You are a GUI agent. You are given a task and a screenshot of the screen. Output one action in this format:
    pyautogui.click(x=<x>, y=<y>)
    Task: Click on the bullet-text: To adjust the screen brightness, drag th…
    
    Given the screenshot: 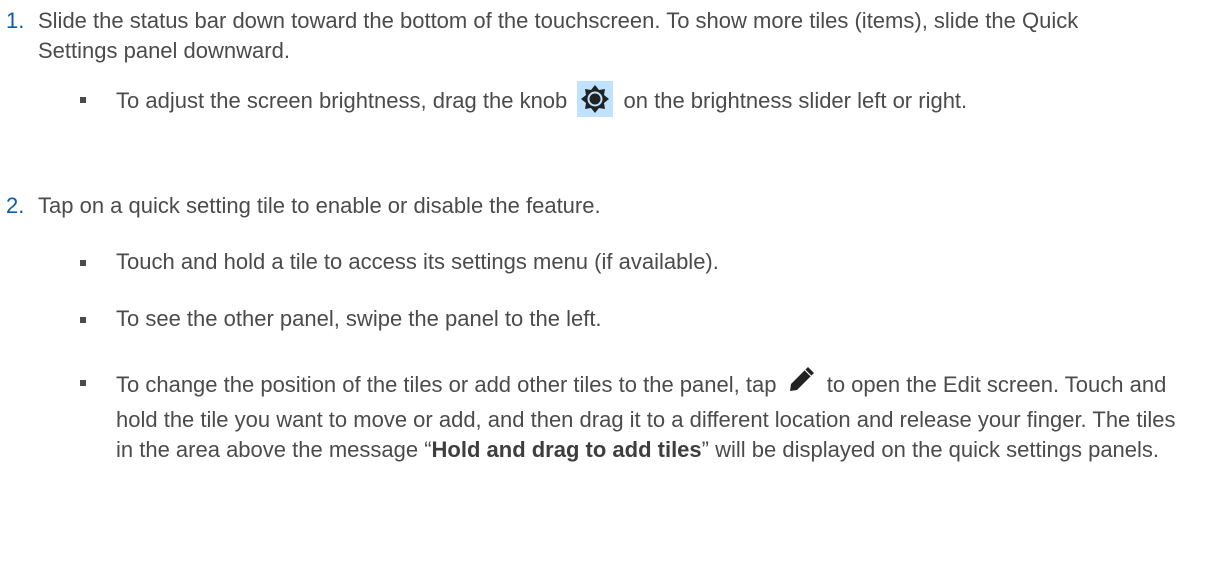 What is the action you would take?
    pyautogui.click(x=656, y=100)
    